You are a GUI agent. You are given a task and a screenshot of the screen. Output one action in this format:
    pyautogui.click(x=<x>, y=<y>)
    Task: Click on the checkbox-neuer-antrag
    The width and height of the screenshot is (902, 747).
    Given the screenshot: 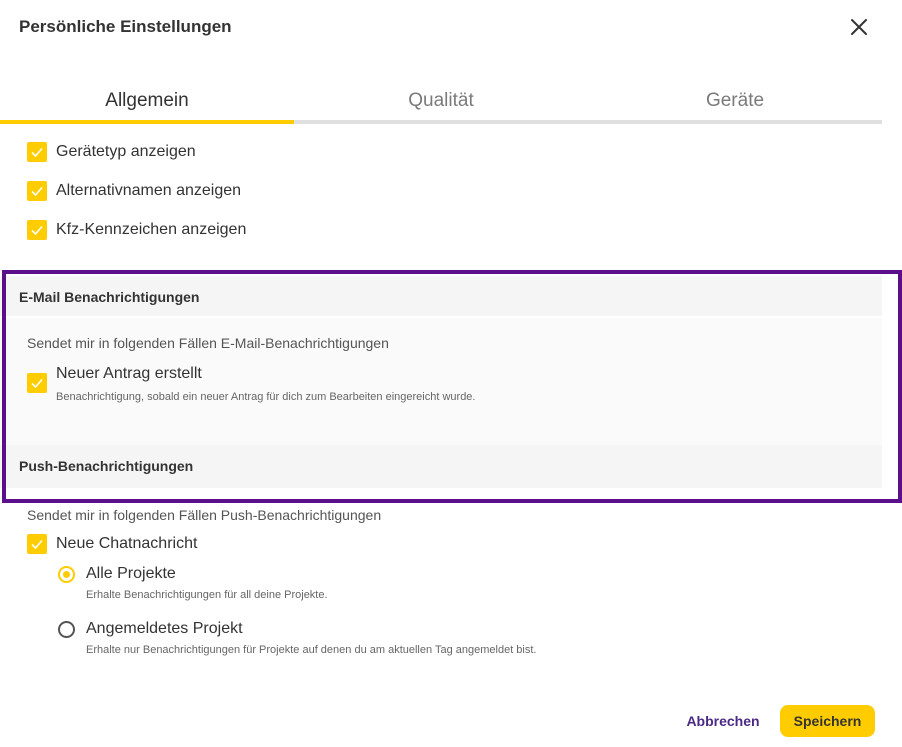 What is the action you would take?
    pyautogui.click(x=37, y=383)
    